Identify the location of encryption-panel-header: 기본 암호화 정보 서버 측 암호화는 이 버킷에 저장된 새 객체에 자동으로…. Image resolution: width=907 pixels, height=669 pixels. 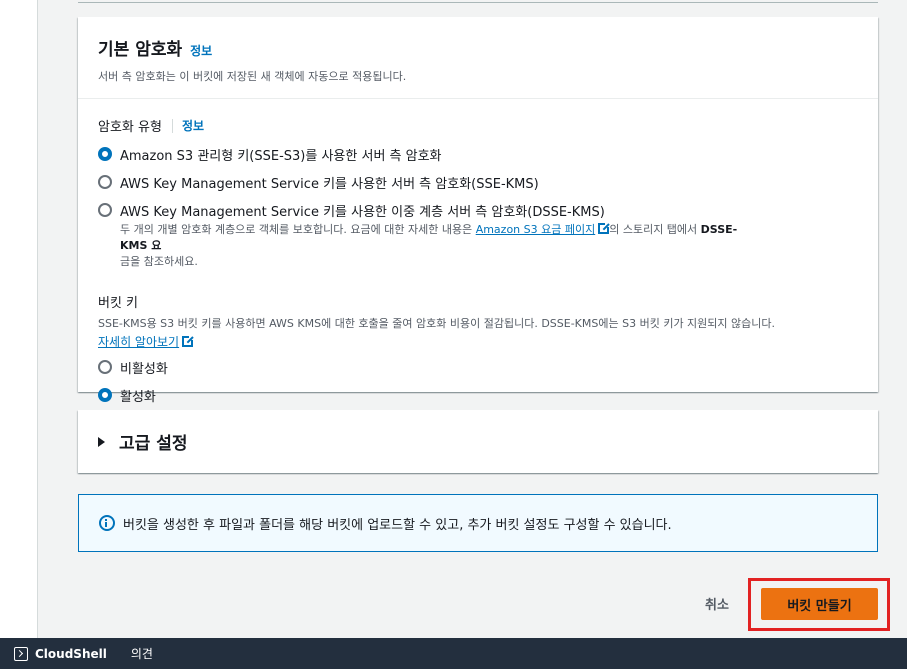
(478, 58).